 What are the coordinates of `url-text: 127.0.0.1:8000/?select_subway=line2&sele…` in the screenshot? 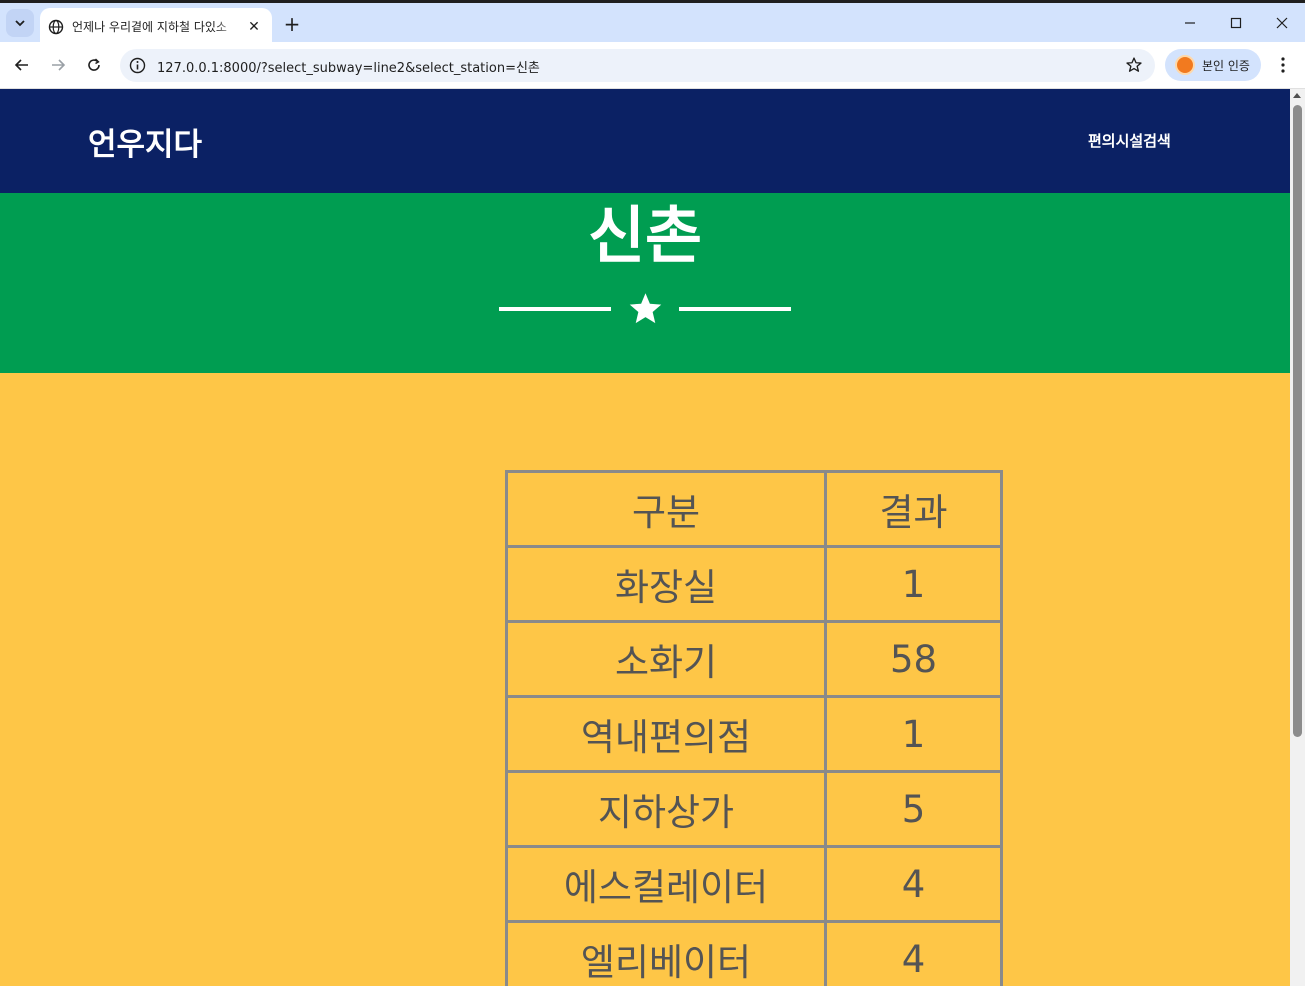 It's located at (348, 66).